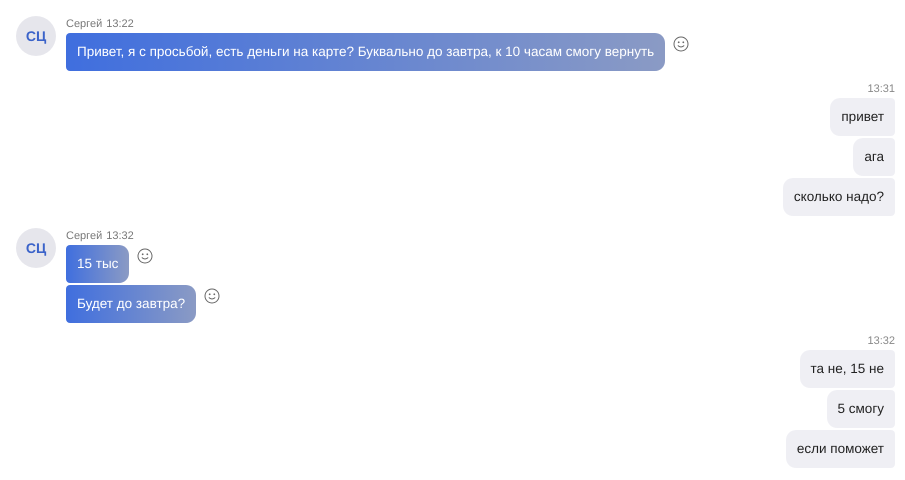 This screenshot has width=905, height=480. I want to click on message-bubble: если поможет, so click(840, 449).